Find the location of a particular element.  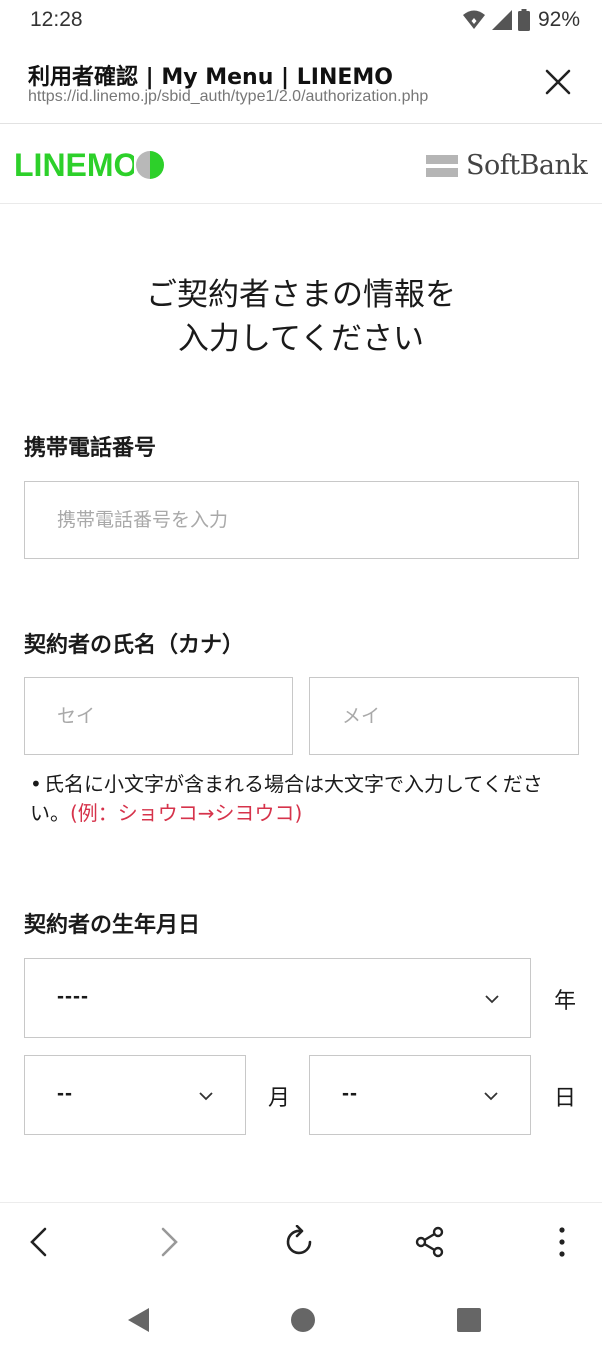

linemo-logo: LINEMO is located at coordinates (89, 165).